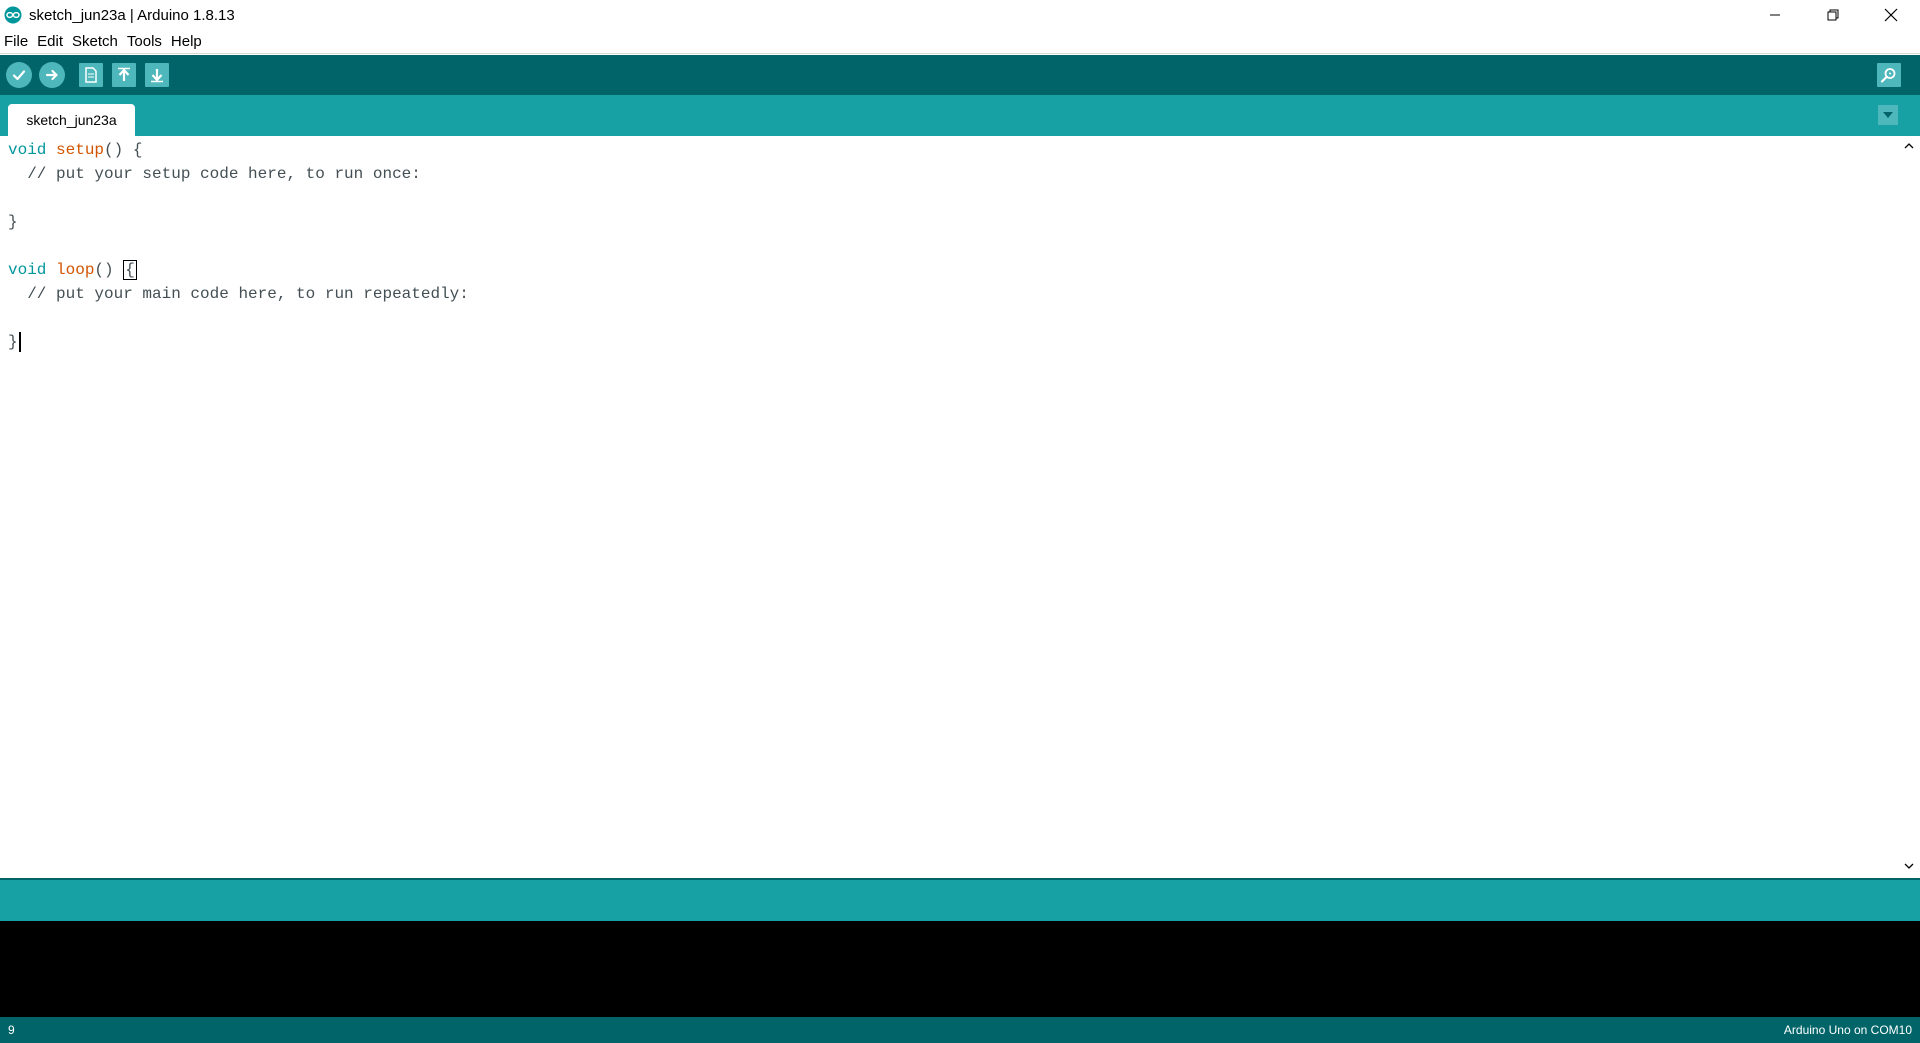 This screenshot has width=1920, height=1043. I want to click on function-loop: loop, so click(75, 270).